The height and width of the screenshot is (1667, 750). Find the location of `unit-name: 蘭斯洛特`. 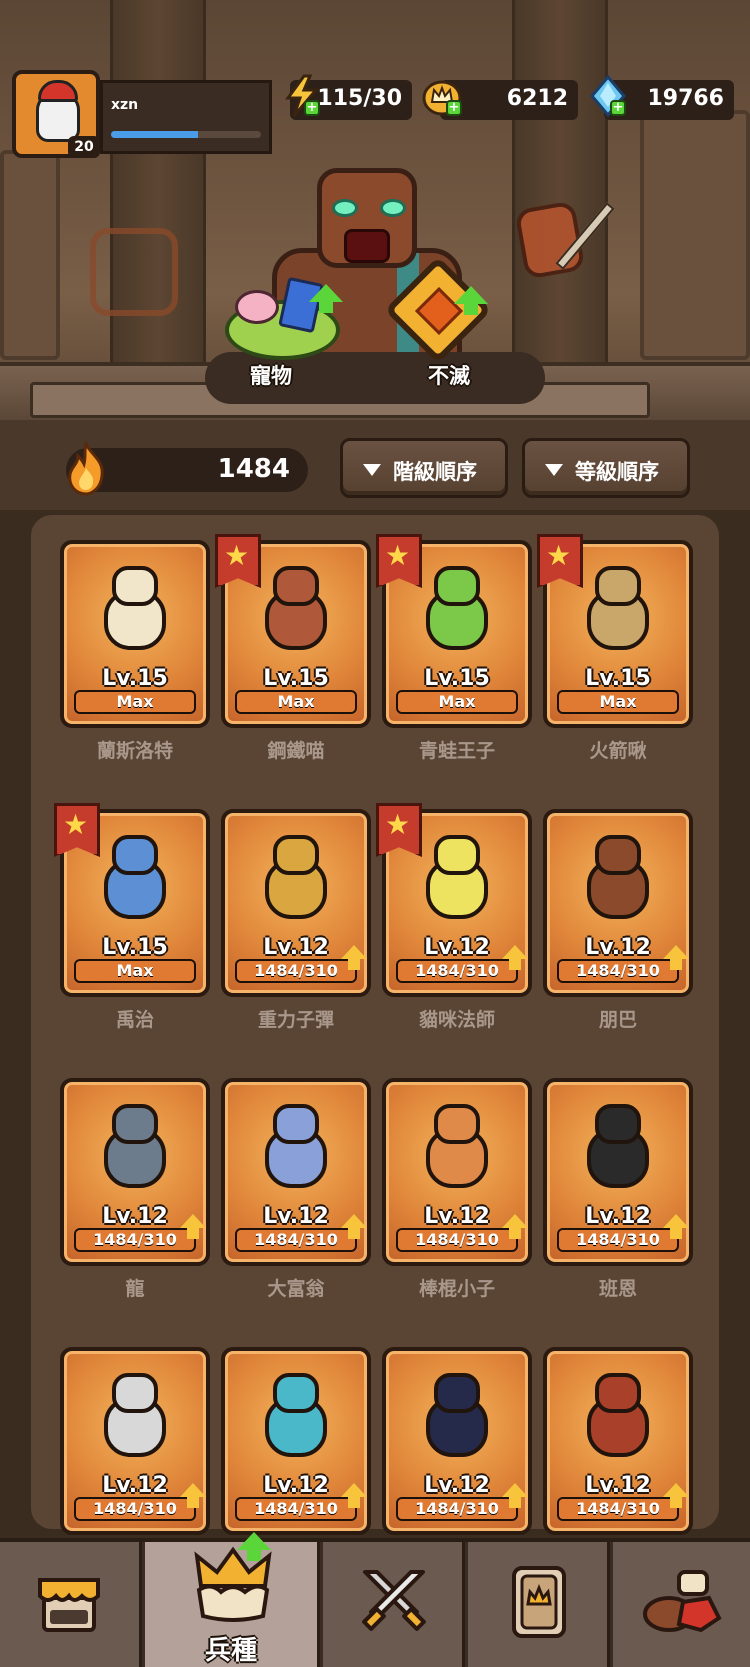

unit-name: 蘭斯洛特 is located at coordinates (134, 751).